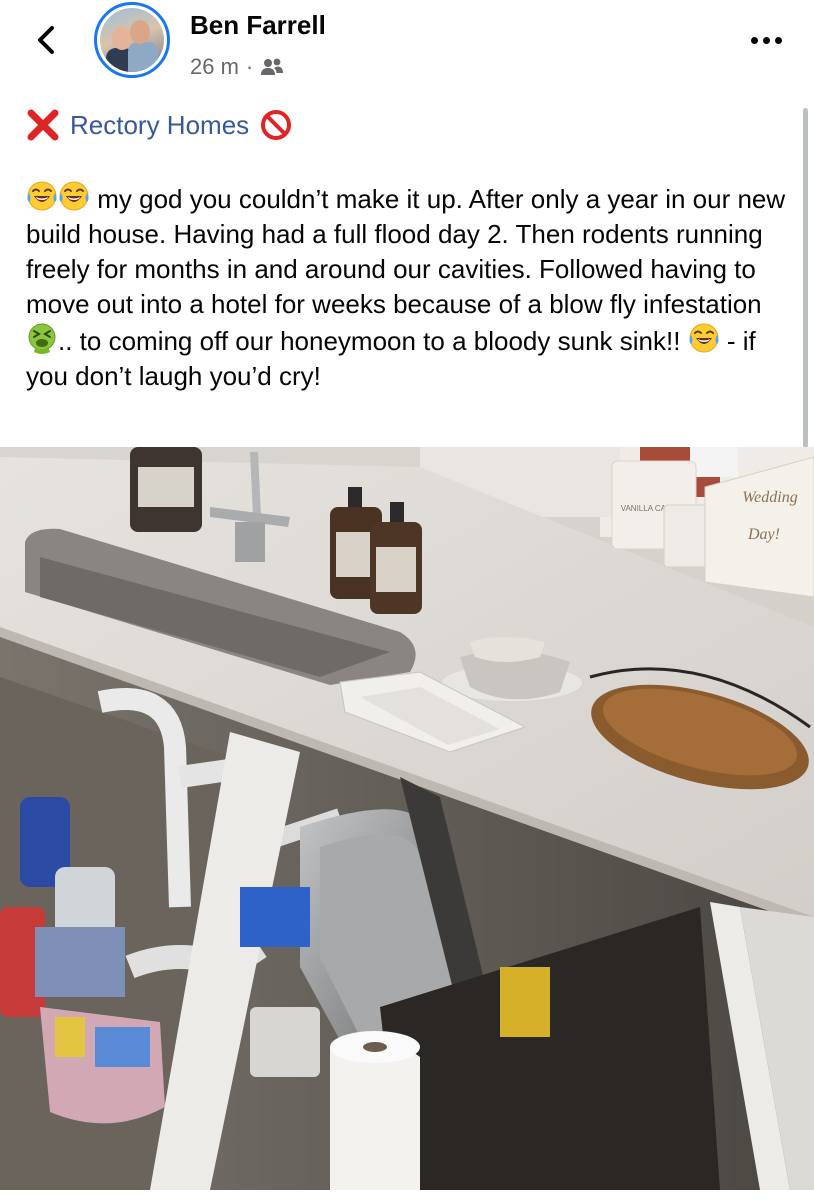 The height and width of the screenshot is (1200, 814). Describe the element at coordinates (42, 338) in the screenshot. I see `vomiting-face-emoji` at that location.